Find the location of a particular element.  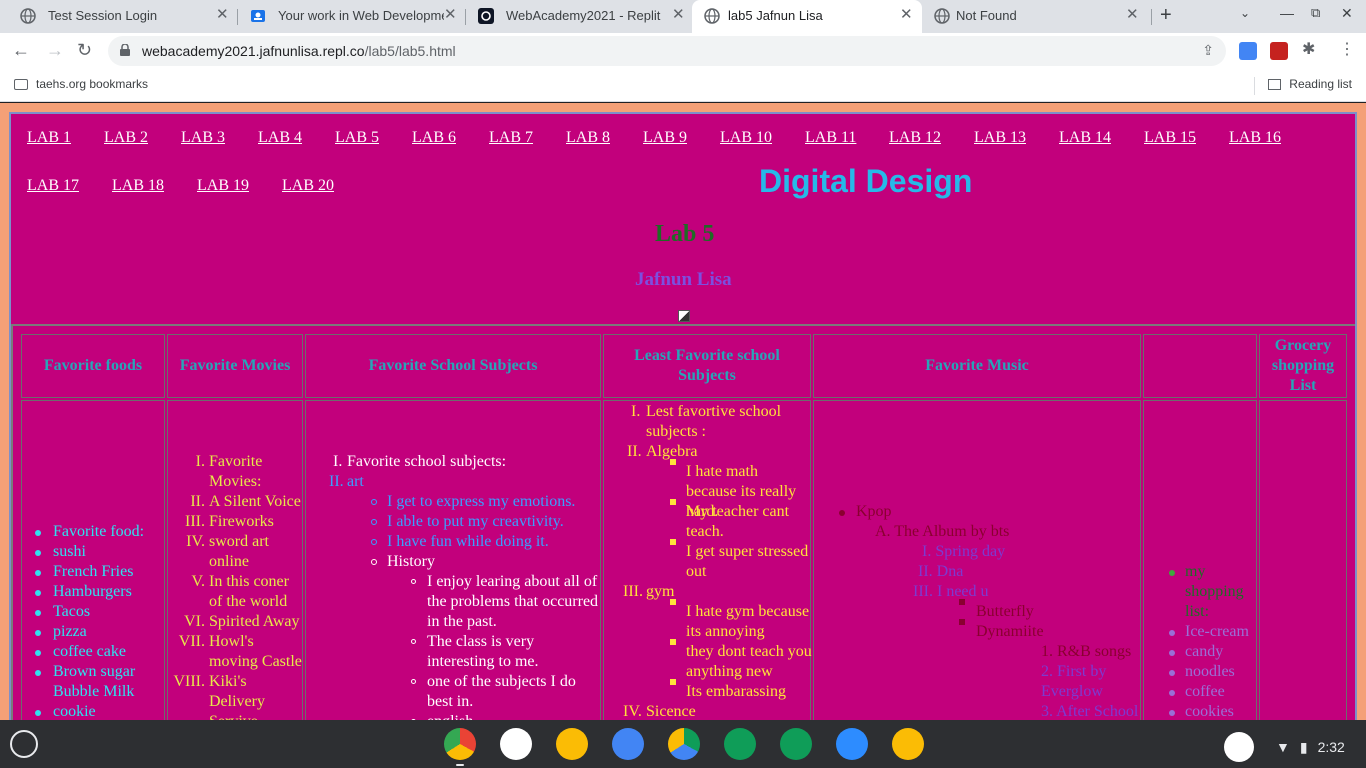

list-item: I get super stressed out is located at coordinates (747, 561).